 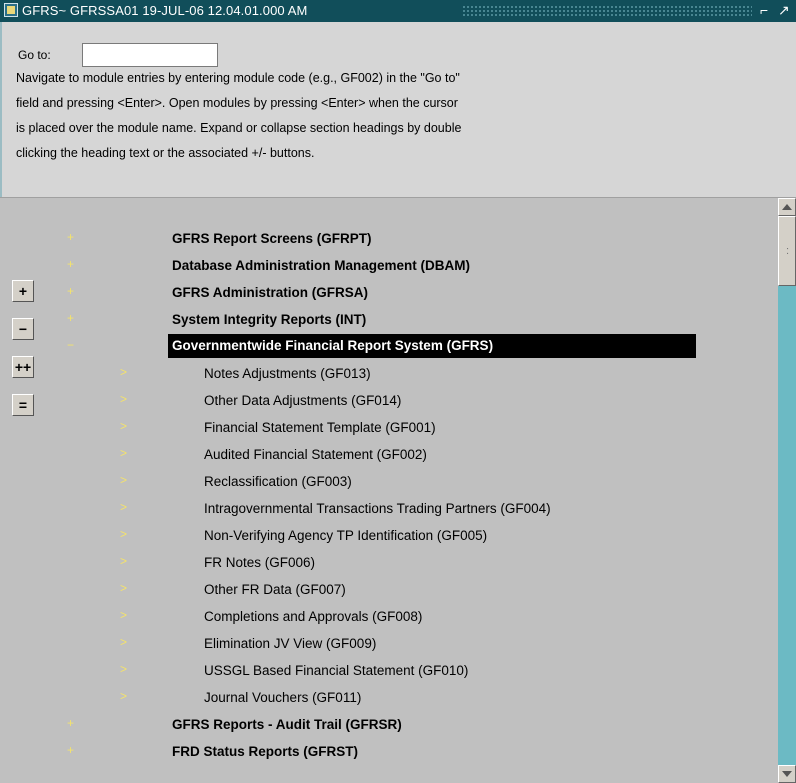 I want to click on module-label: Completions and Approvals (GF008), so click(x=313, y=616).